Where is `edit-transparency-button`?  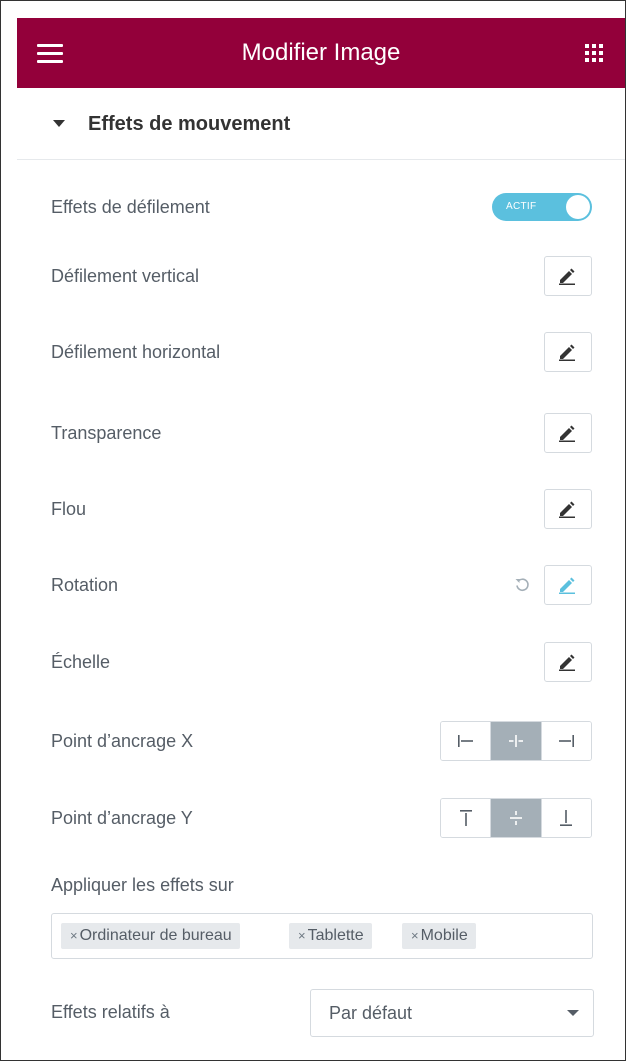 edit-transparency-button is located at coordinates (568, 433).